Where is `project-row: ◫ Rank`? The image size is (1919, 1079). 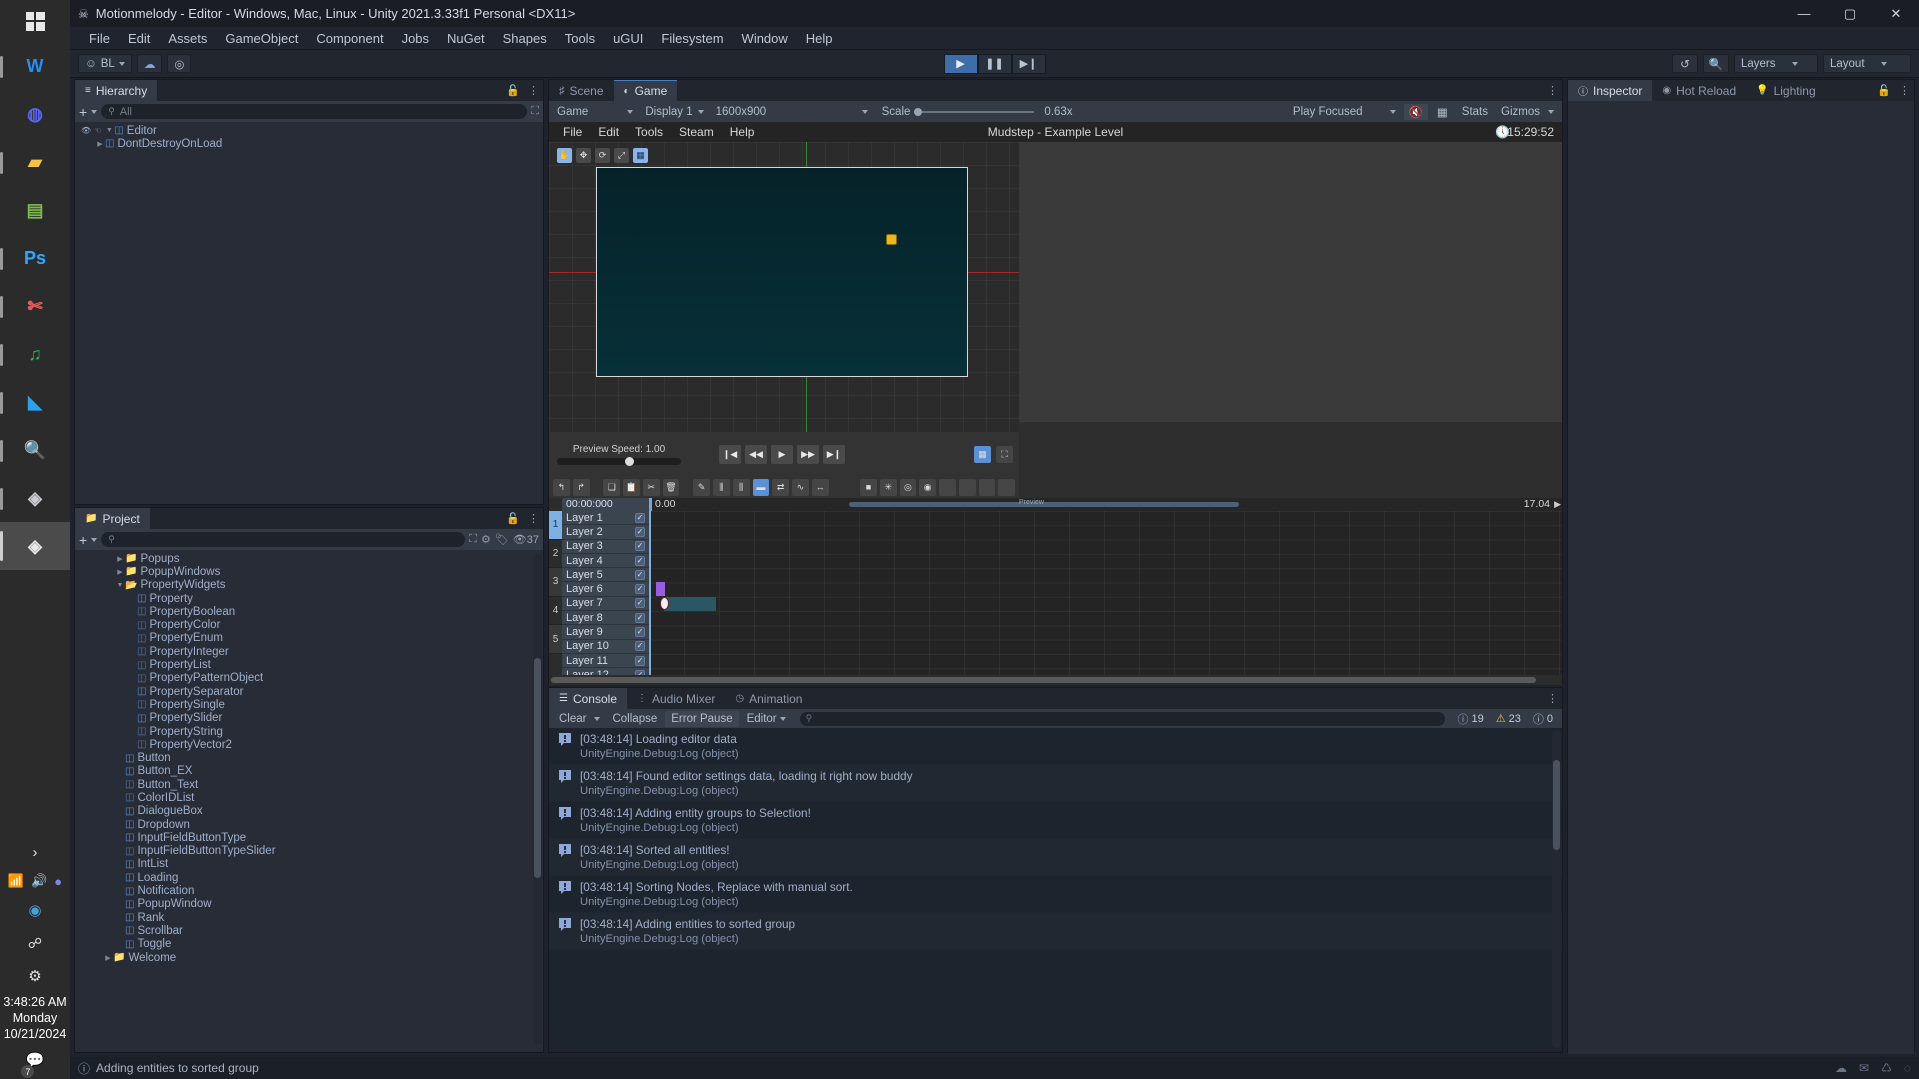 project-row: ◫ Rank is located at coordinates (309, 917).